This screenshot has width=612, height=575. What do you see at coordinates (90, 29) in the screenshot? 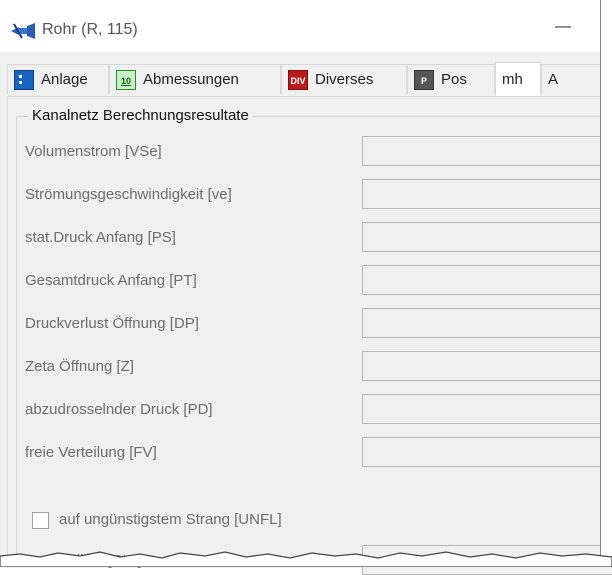
I see `window-title: Rohr (R, 115)` at bounding box center [90, 29].